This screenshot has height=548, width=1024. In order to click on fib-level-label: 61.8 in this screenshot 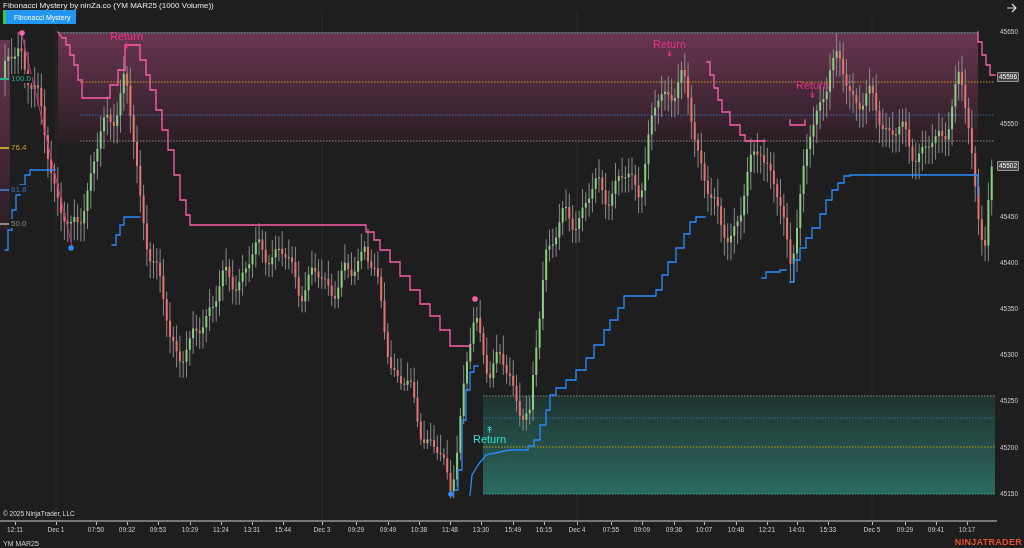, I will do `click(19, 189)`.